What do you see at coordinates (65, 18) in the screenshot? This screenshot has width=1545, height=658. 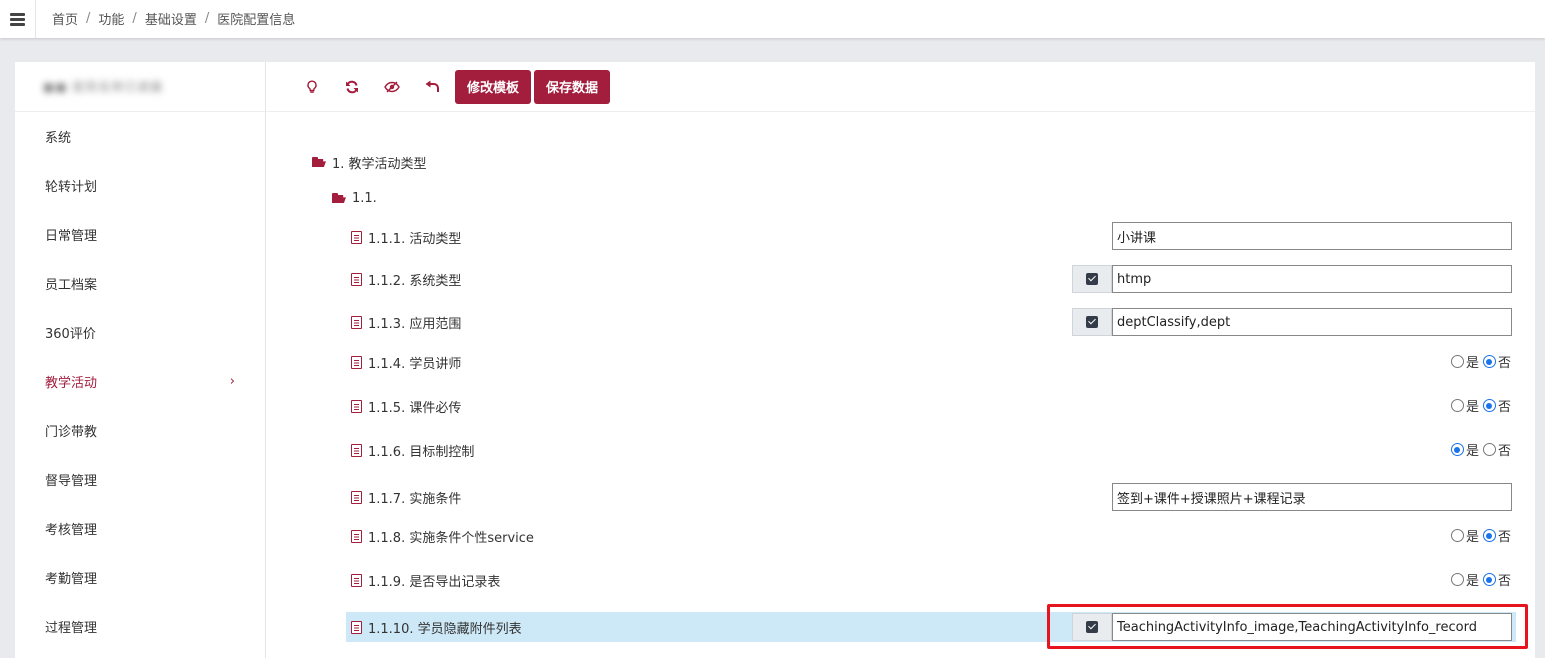 I see `breadcrumb-home: 首页` at bounding box center [65, 18].